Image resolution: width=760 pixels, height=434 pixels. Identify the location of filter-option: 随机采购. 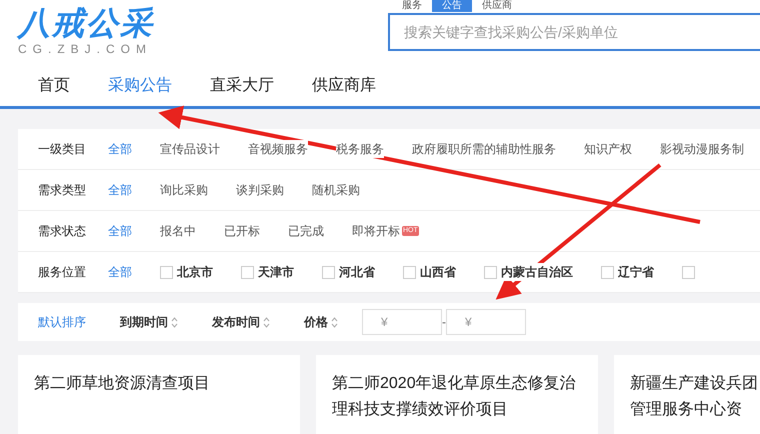
(336, 190).